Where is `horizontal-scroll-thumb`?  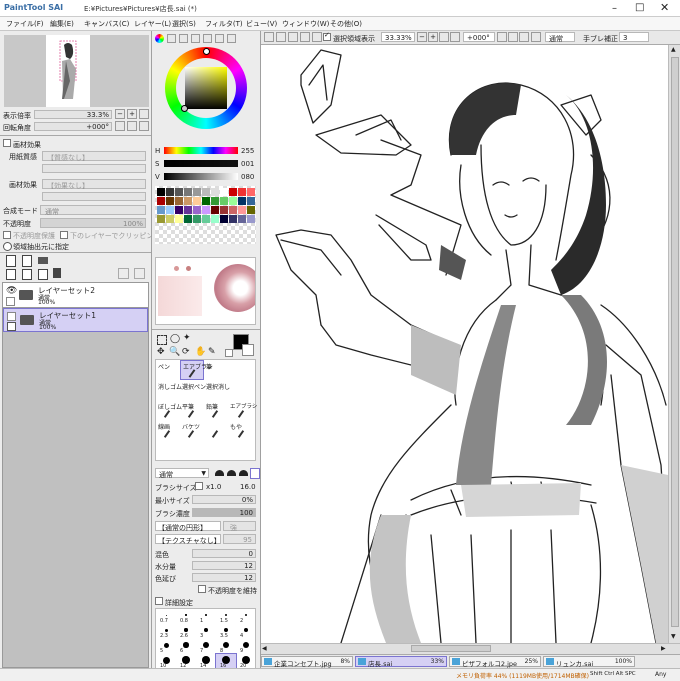 horizontal-scroll-thumb is located at coordinates (451, 648).